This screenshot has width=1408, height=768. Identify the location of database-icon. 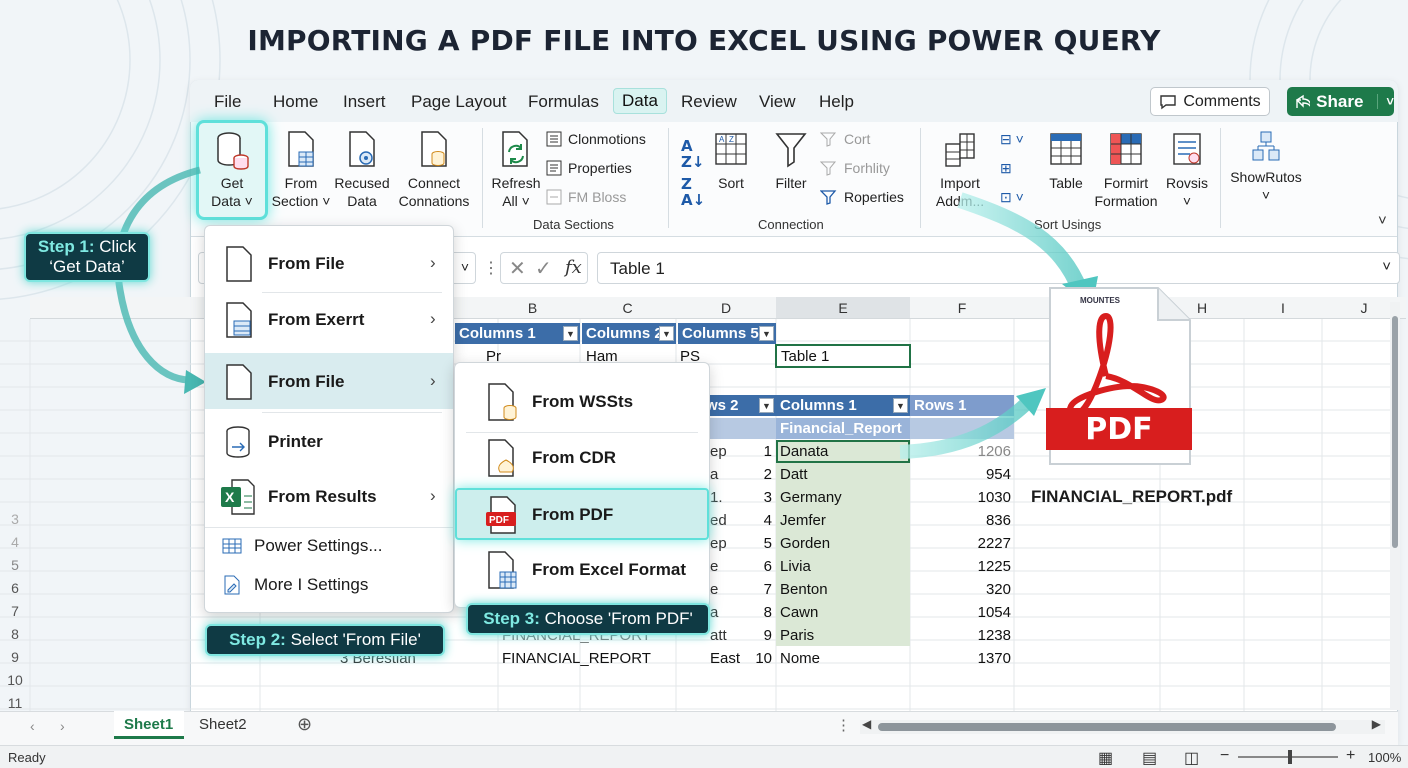
(238, 442).